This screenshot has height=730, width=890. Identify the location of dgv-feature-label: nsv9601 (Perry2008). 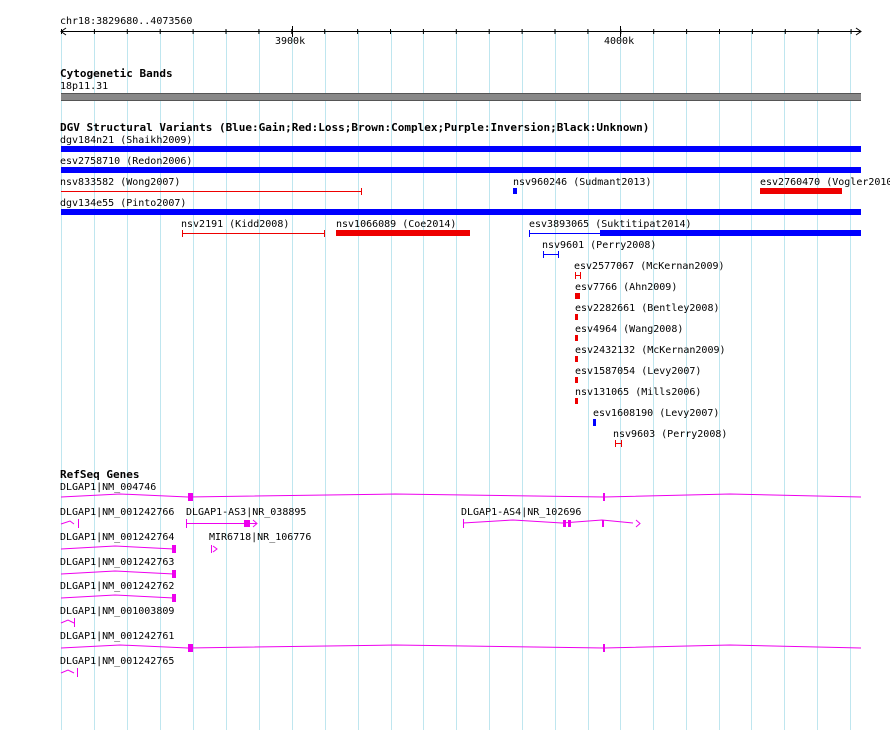
(599, 245).